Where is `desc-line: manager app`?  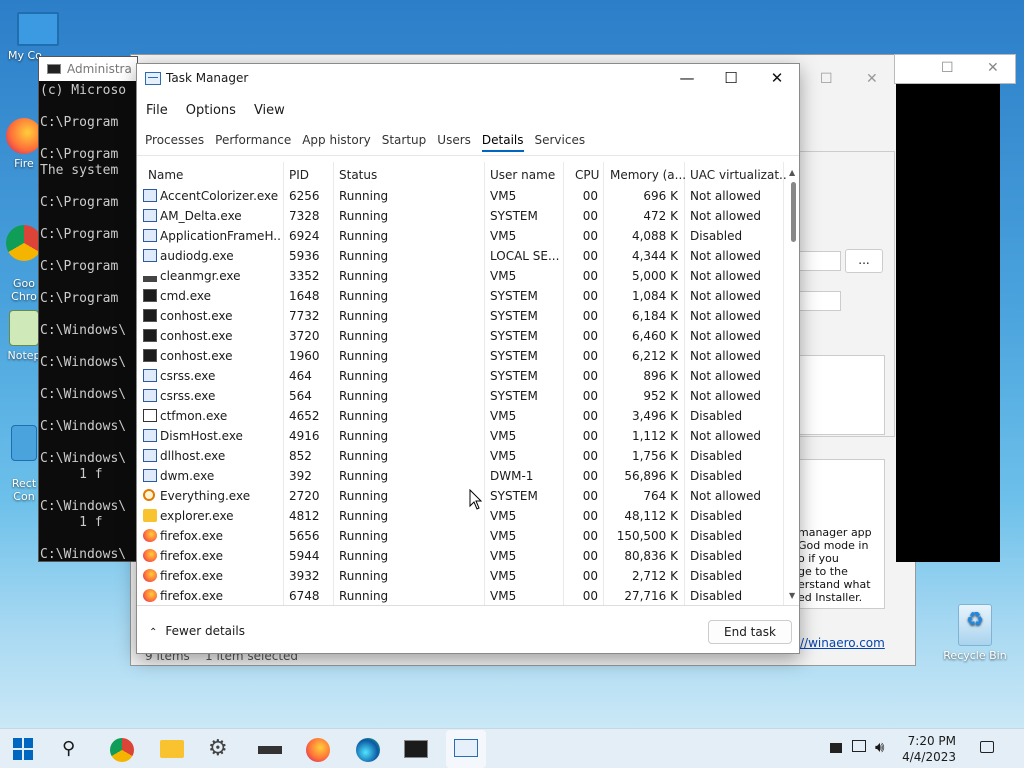 desc-line: manager app is located at coordinates (835, 532).